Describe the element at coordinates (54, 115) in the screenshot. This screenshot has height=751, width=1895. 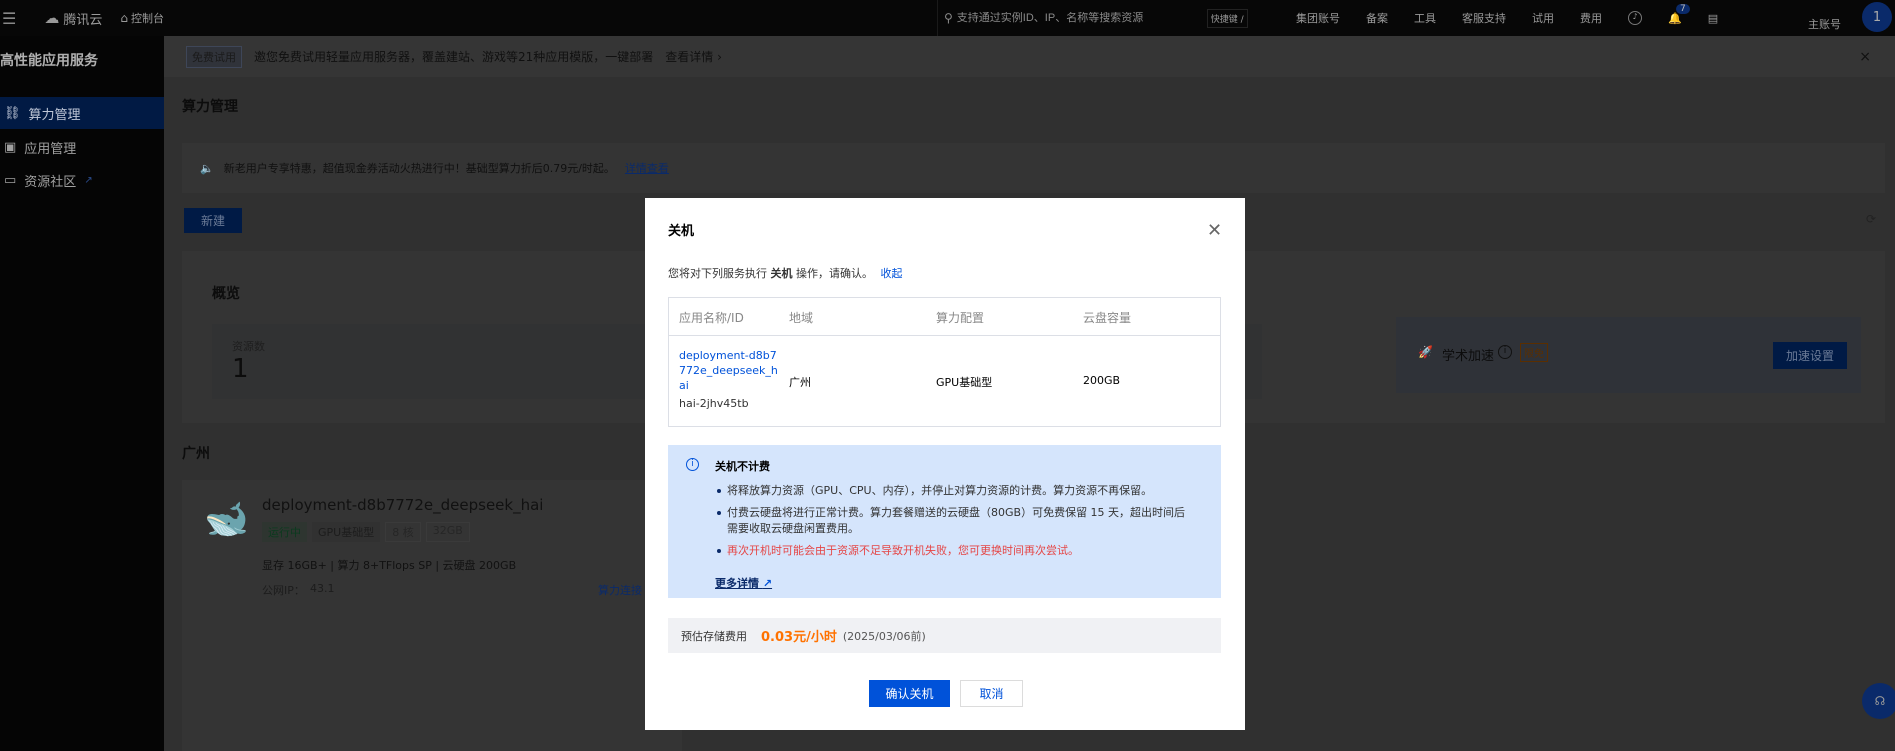
I see `sidebar-item-label: 算力管理` at that location.